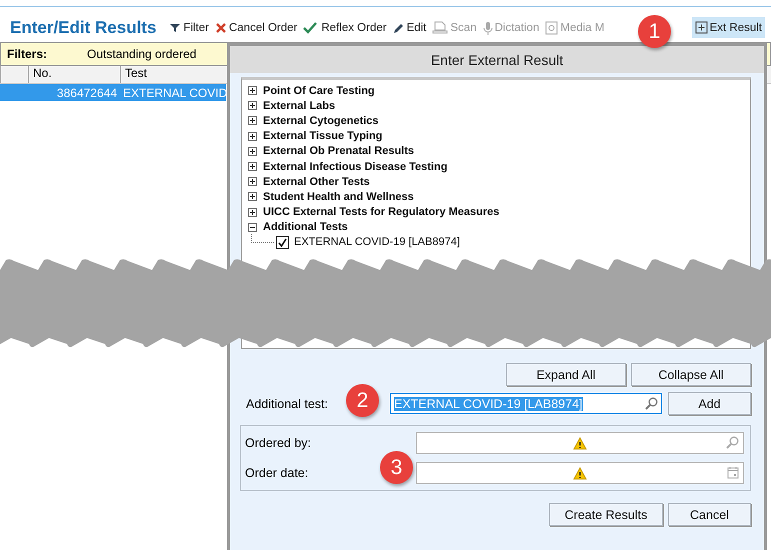  Describe the element at coordinates (322, 136) in the screenshot. I see `tree-item: External Tissue Typing` at that location.